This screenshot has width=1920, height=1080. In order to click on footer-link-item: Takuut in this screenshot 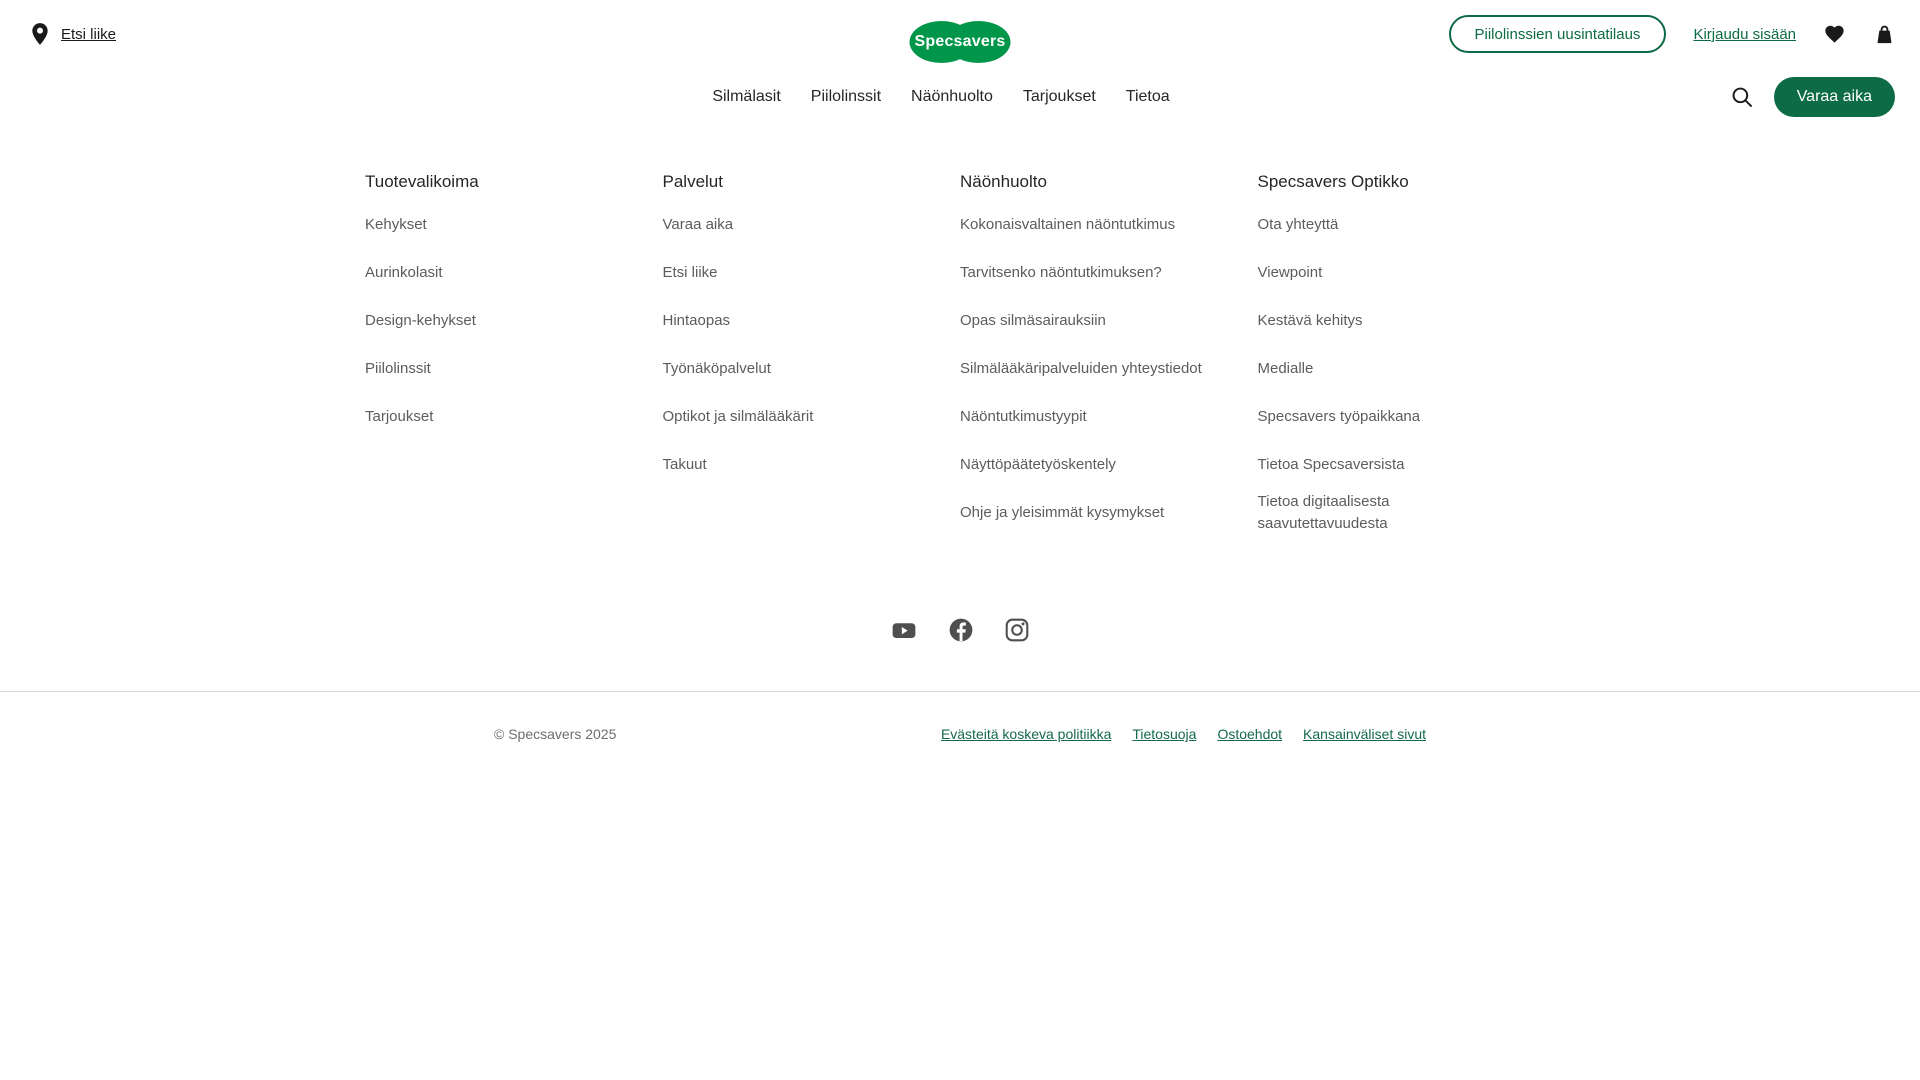, I will do `click(812, 465)`.